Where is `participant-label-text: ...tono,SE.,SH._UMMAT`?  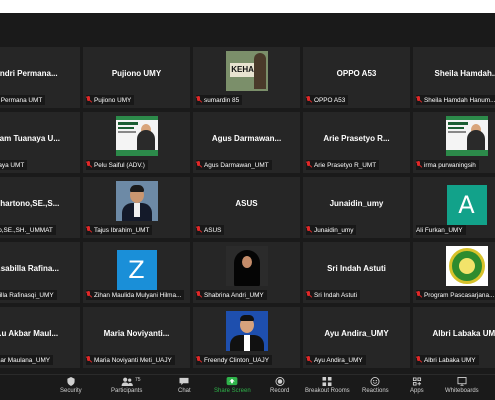
participant-label-text: ...tono,SE.,SH._UMMAT is located at coordinates (26, 230).